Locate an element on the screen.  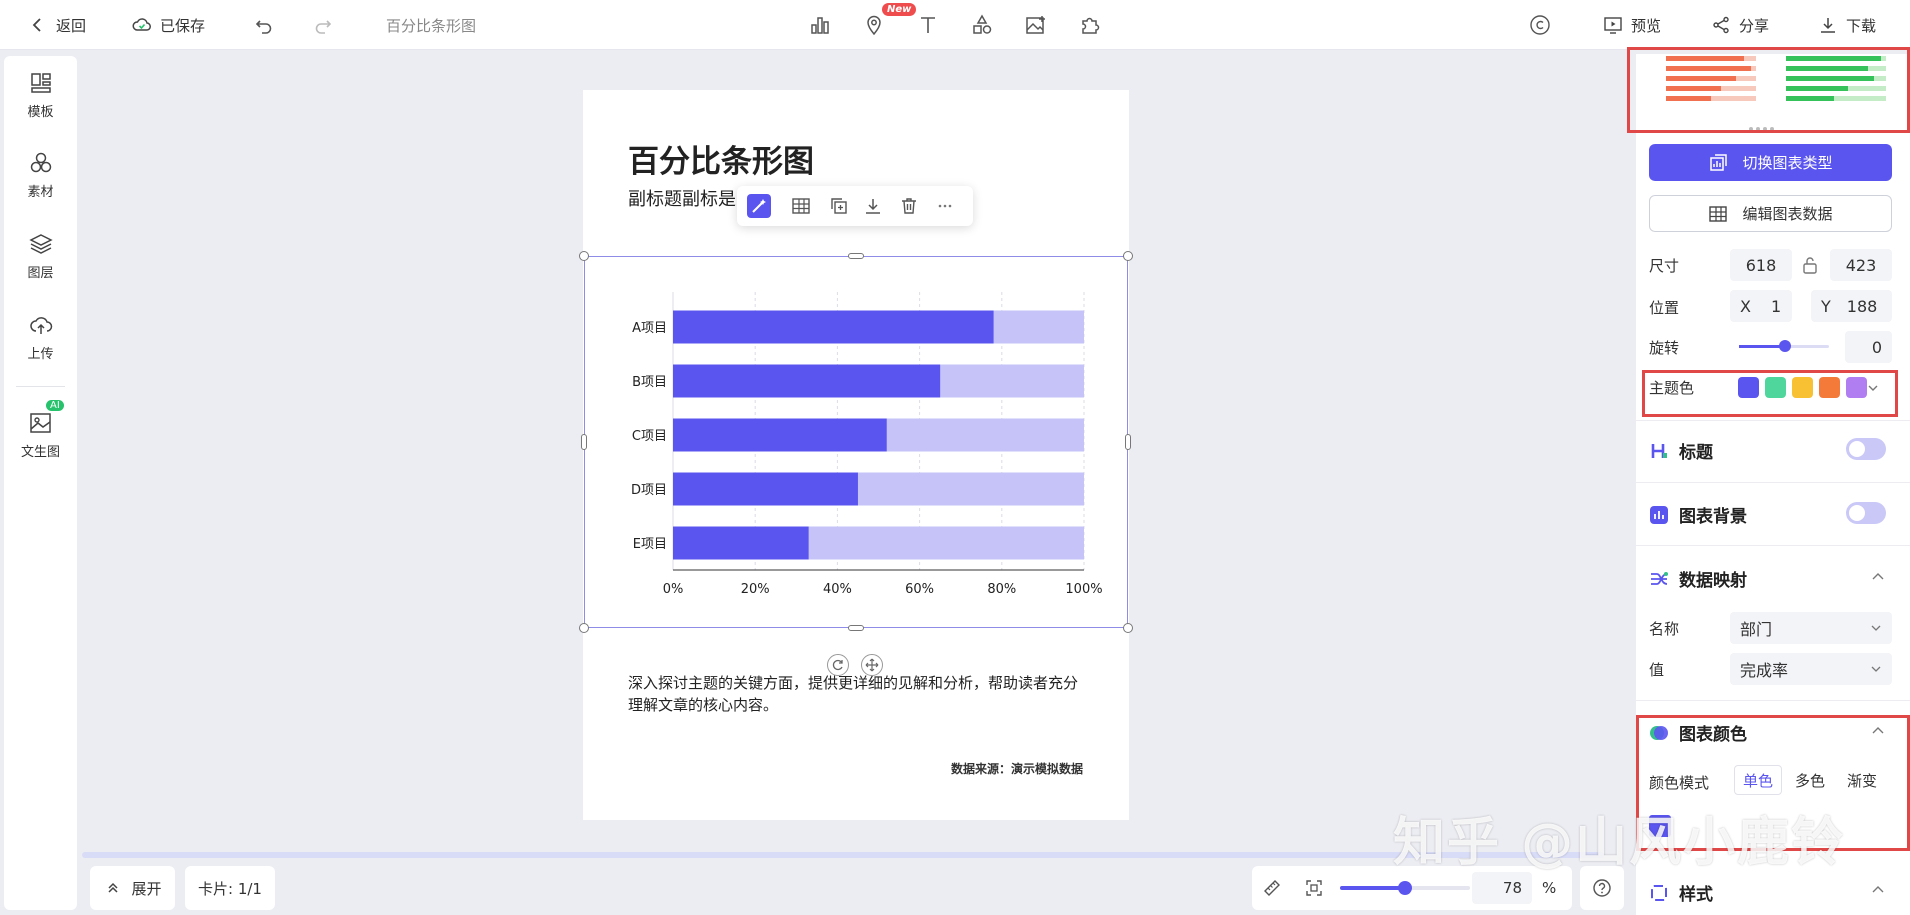
redo-button is located at coordinates (323, 25).